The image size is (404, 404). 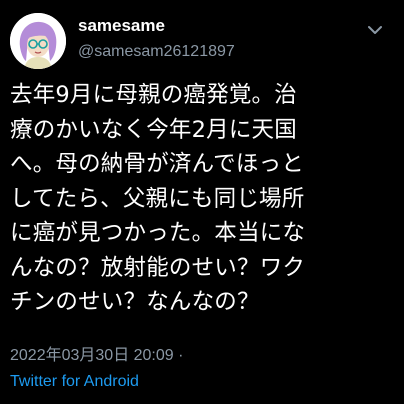 I want to click on tweet-timestamp: 2022年03月30日 20:09 ·, so click(x=96, y=356).